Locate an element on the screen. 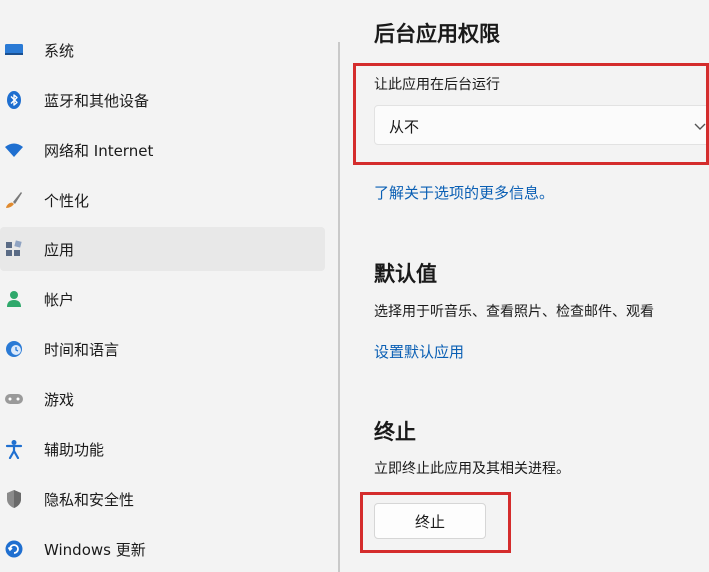 The image size is (709, 572). set-default-apps-link: 设置默认应用 is located at coordinates (419, 351).